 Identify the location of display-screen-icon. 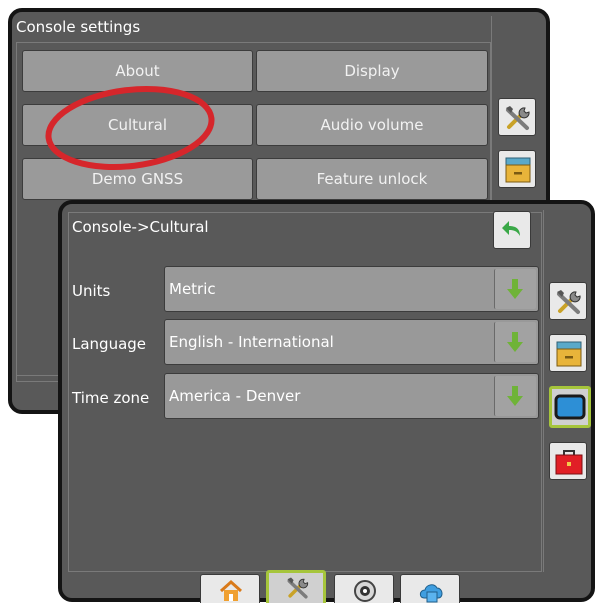
(570, 407).